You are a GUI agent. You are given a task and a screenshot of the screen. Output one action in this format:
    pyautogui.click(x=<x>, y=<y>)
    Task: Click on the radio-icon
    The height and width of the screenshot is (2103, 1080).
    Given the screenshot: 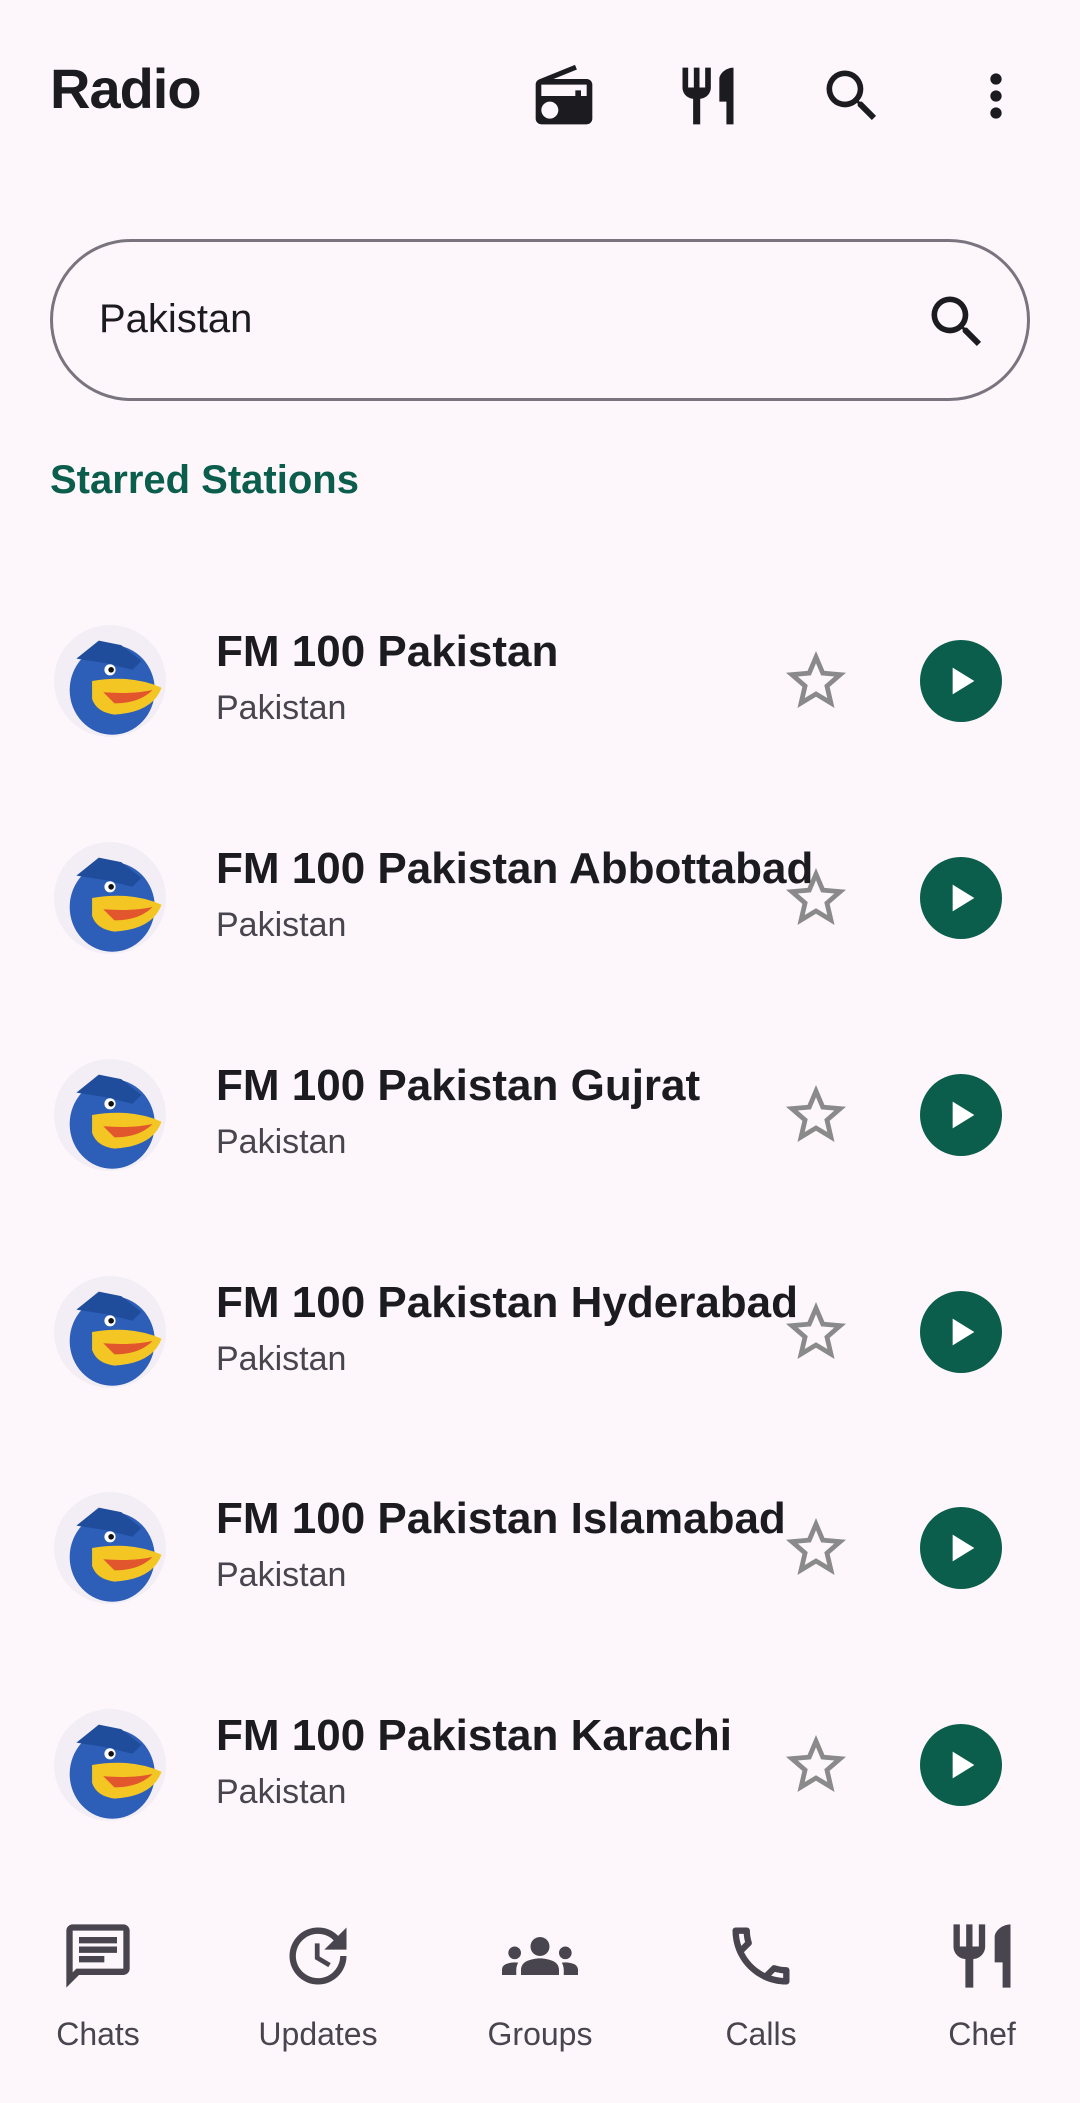 What is the action you would take?
    pyautogui.click(x=564, y=96)
    